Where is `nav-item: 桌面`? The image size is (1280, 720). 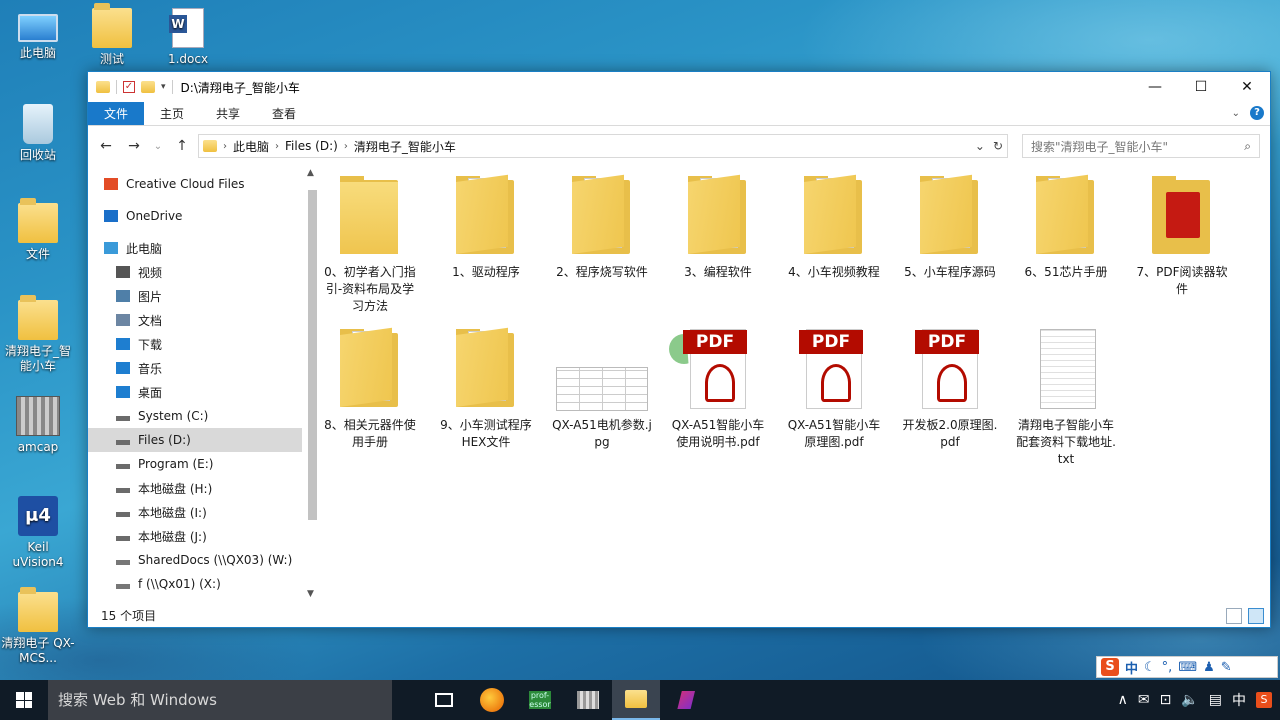
nav-item: 桌面 is located at coordinates (204, 392).